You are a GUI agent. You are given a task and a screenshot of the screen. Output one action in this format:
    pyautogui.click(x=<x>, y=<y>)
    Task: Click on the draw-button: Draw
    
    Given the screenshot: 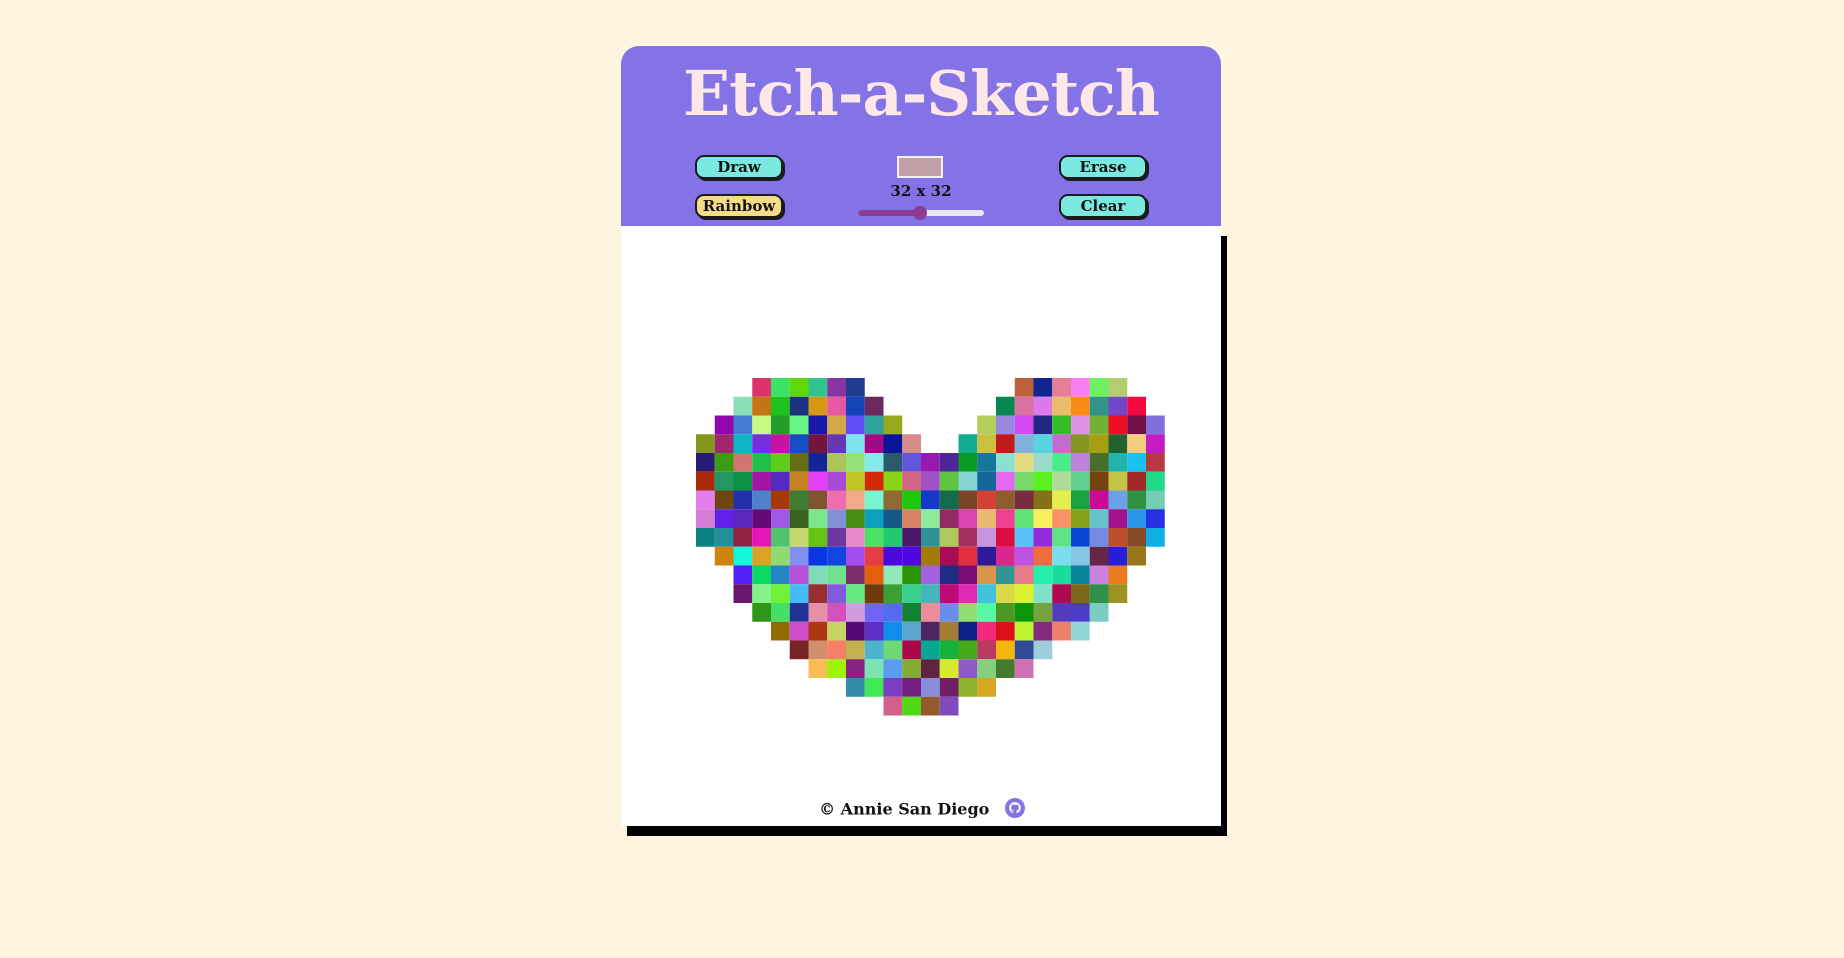 What is the action you would take?
    pyautogui.click(x=739, y=167)
    